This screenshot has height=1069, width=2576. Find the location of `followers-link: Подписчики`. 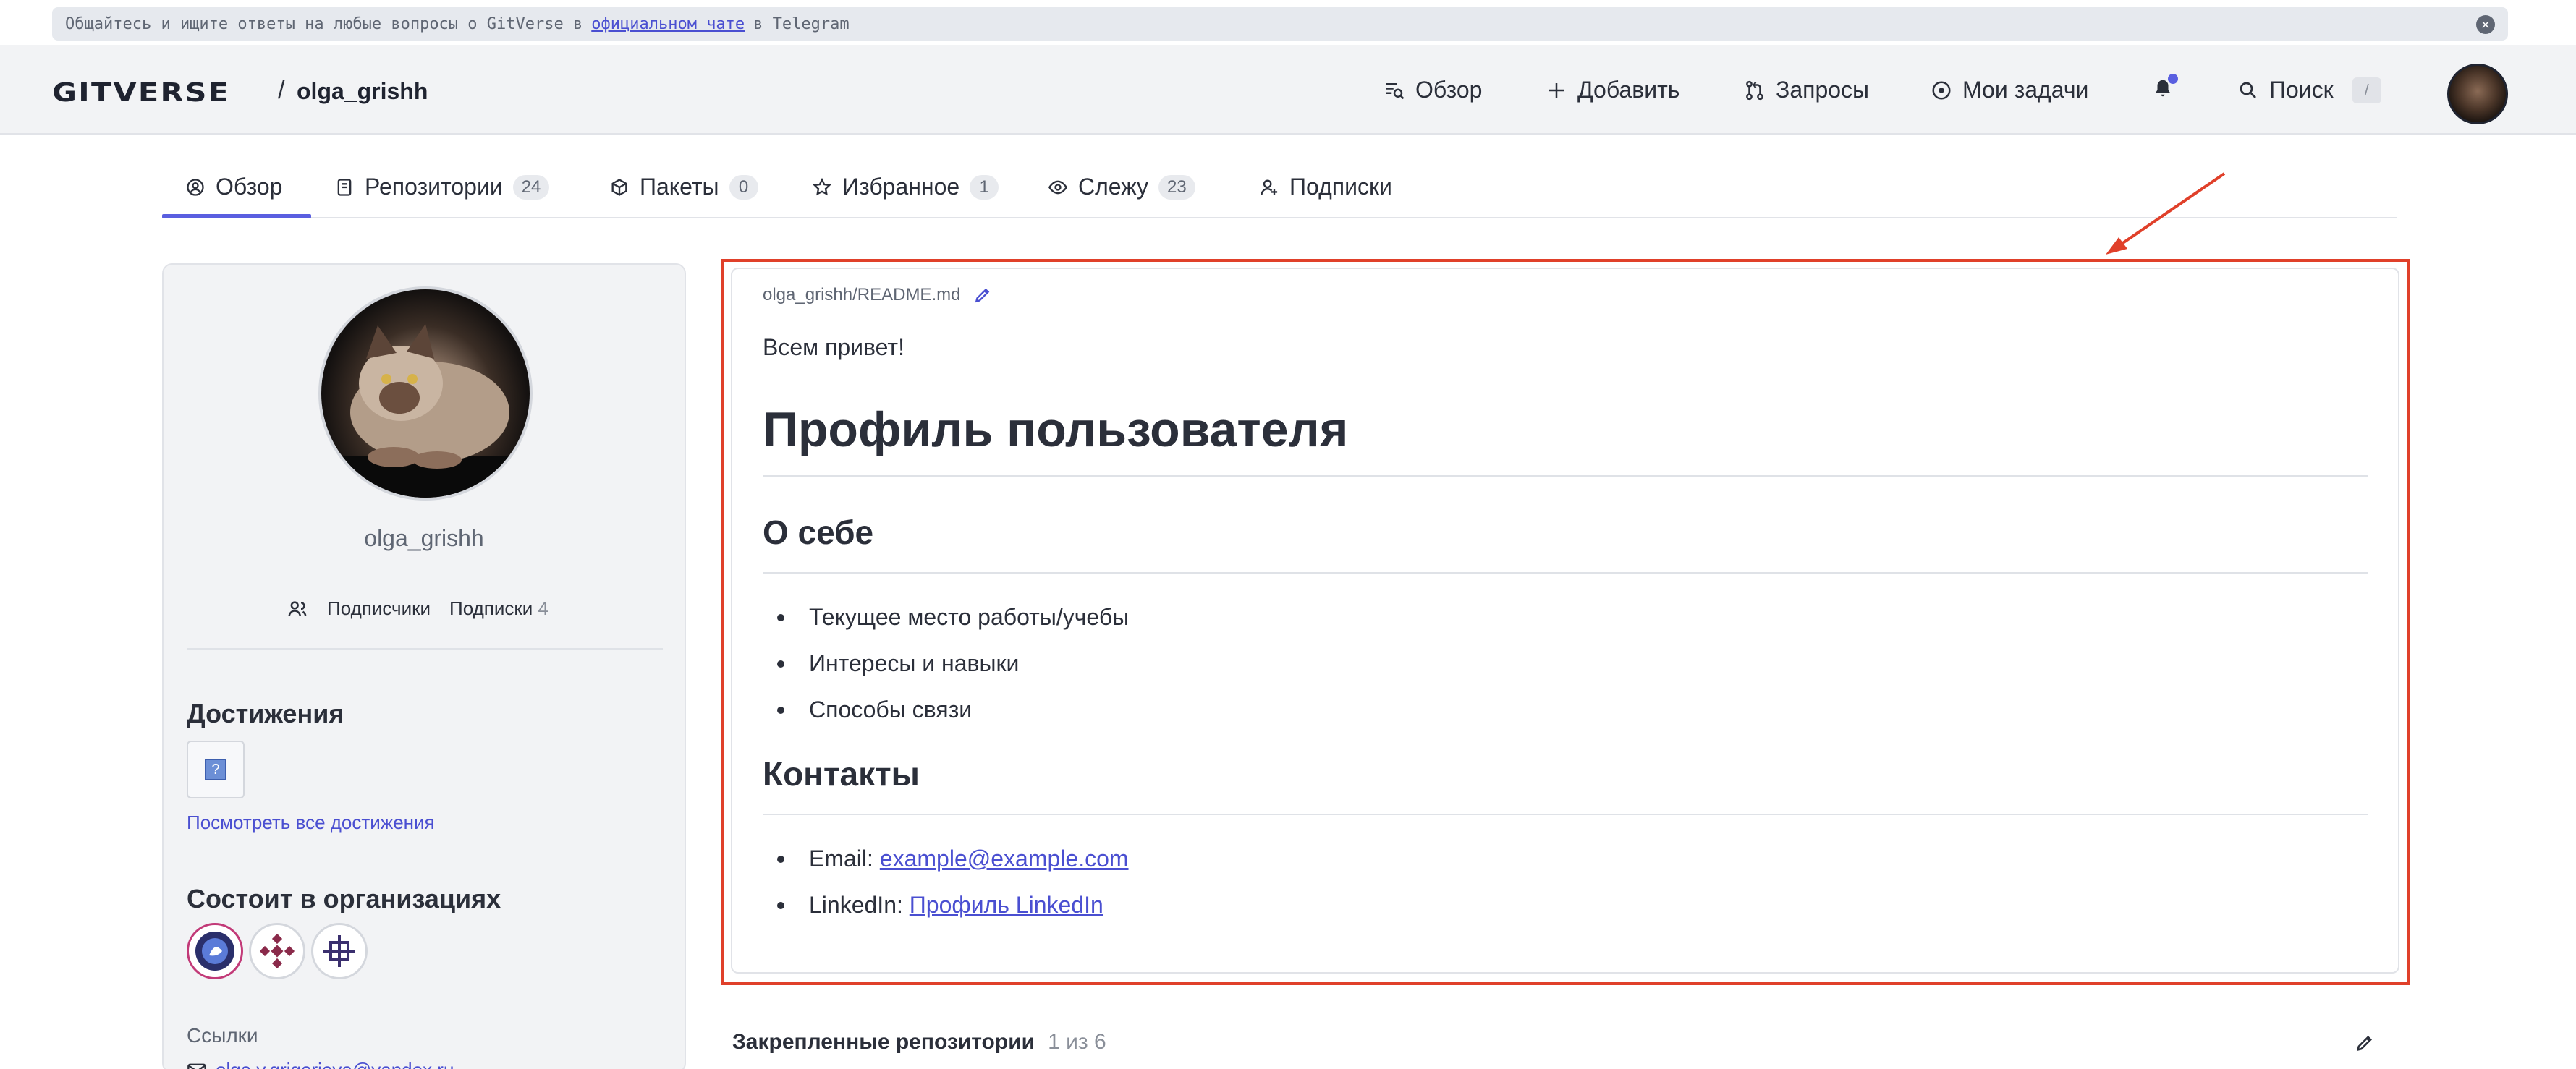

followers-link: Подписчики is located at coordinates (379, 608).